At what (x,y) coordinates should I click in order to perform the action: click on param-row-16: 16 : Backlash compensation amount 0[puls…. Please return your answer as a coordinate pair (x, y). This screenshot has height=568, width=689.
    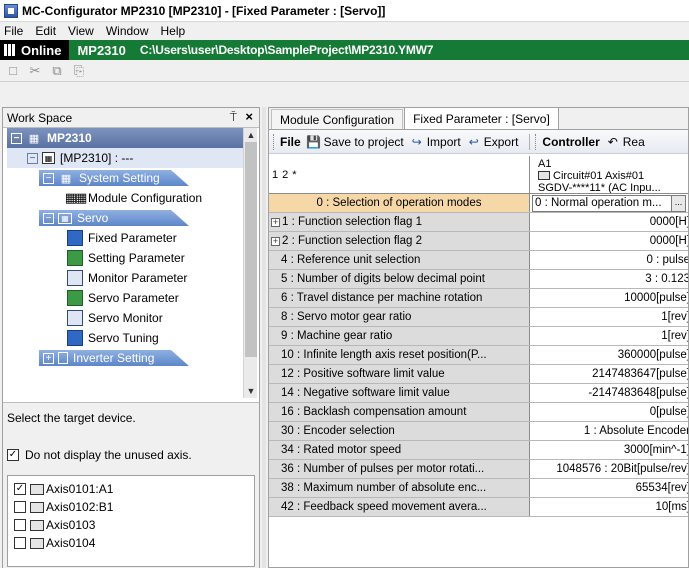
    Looking at the image, I should click on (478, 412).